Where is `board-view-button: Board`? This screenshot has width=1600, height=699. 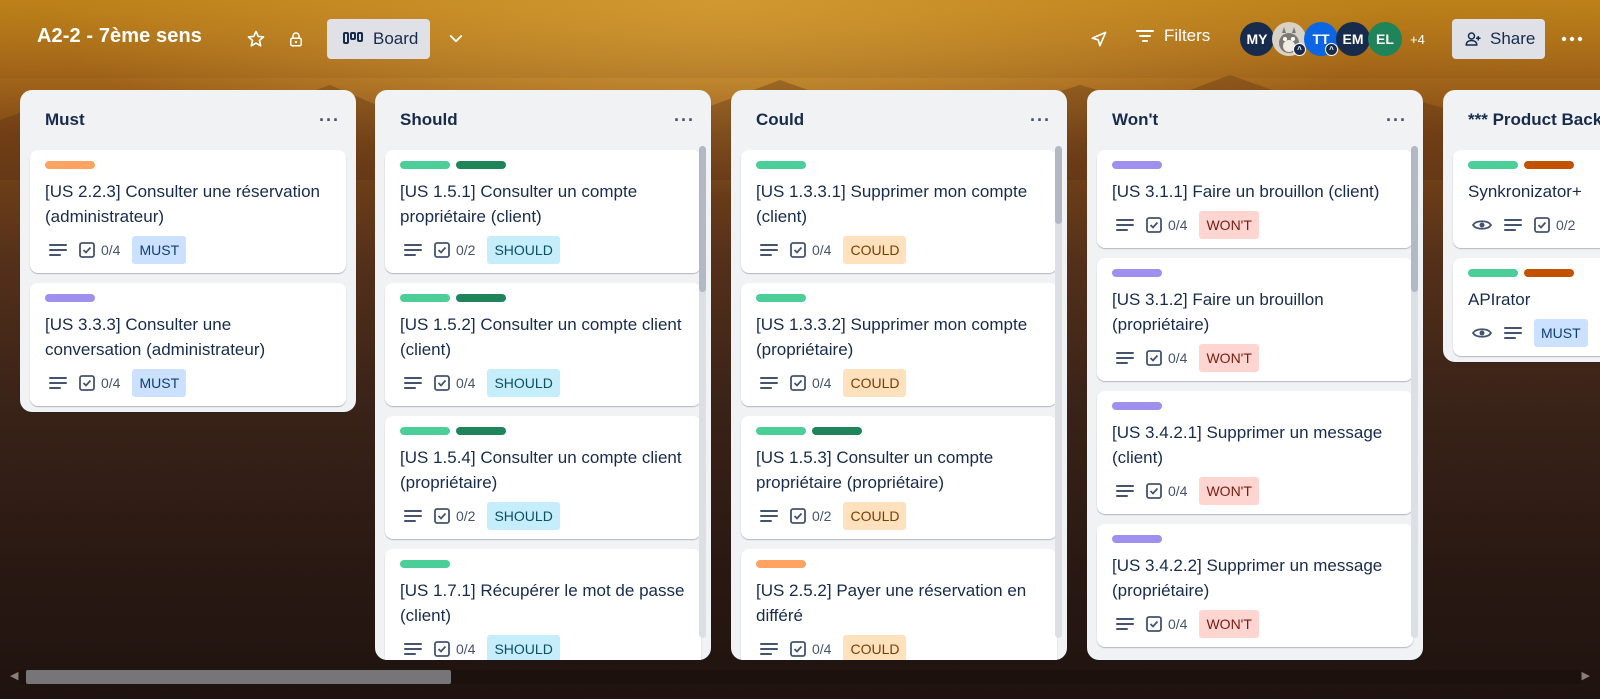 board-view-button: Board is located at coordinates (378, 39).